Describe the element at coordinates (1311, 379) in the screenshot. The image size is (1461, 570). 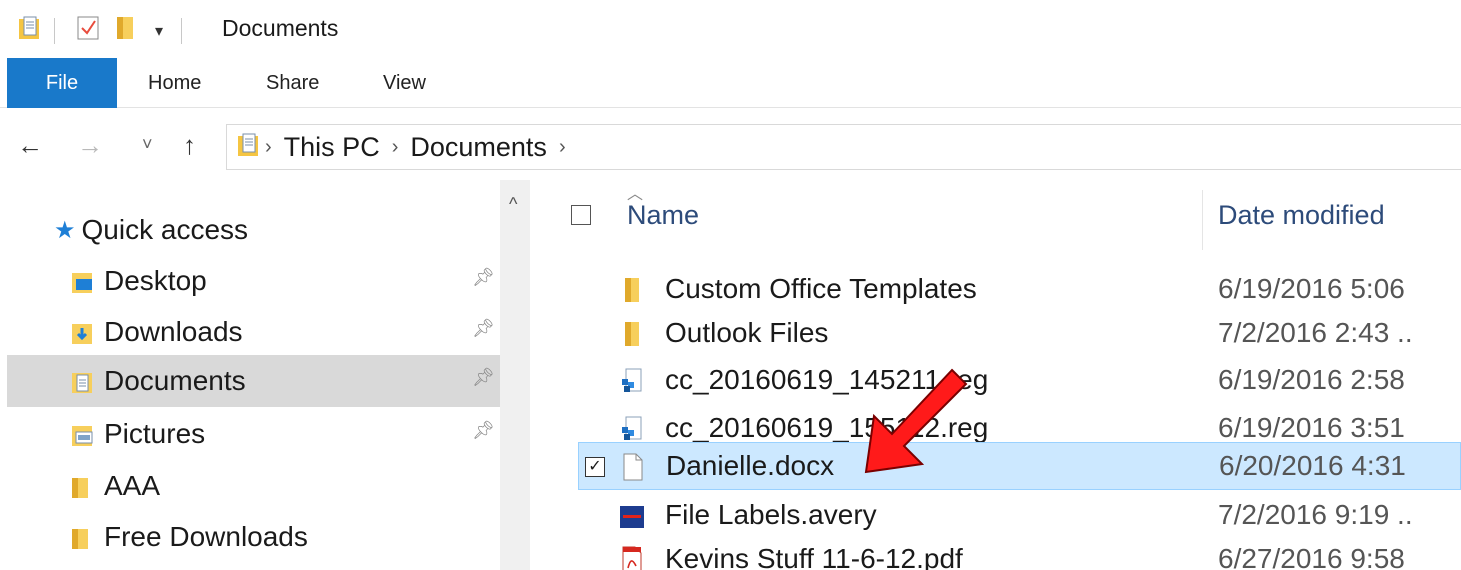
I see `file-date: 6/19/2016 2:58` at that location.